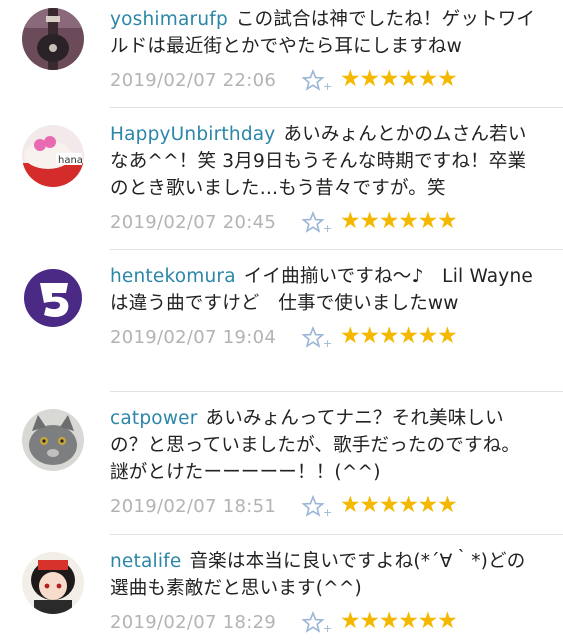 The width and height of the screenshot is (563, 640). I want to click on comment-meta: 2019/02/07 18:51 + ★★★★★★, so click(323, 508).